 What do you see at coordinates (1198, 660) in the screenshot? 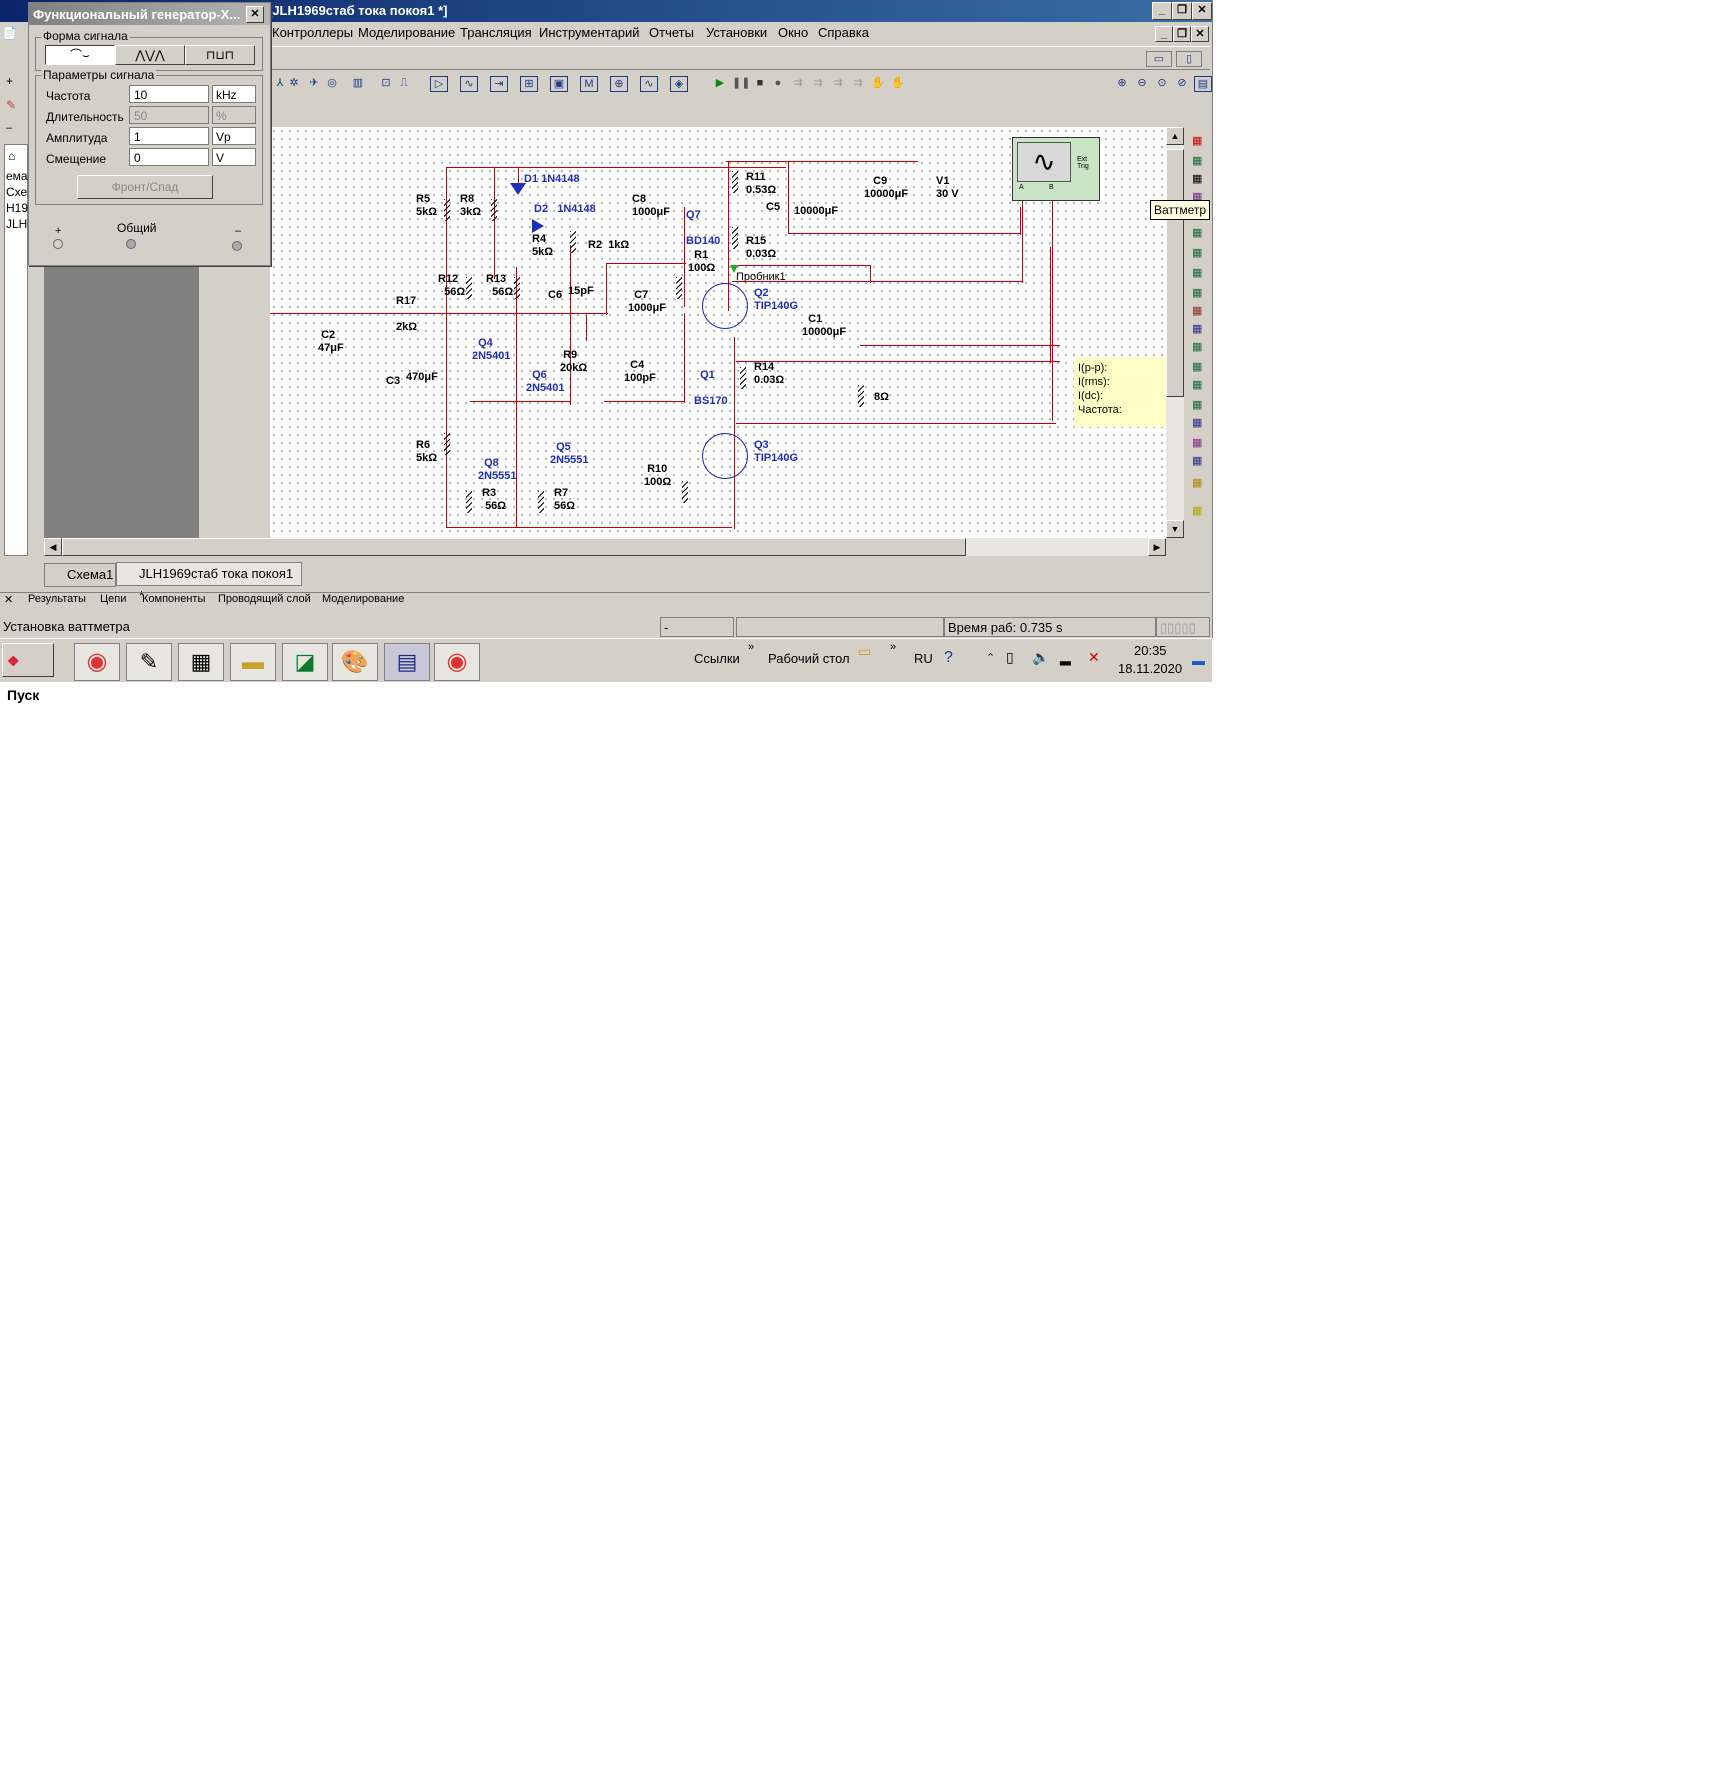
I see `show-desktop-icon: ▬` at bounding box center [1198, 660].